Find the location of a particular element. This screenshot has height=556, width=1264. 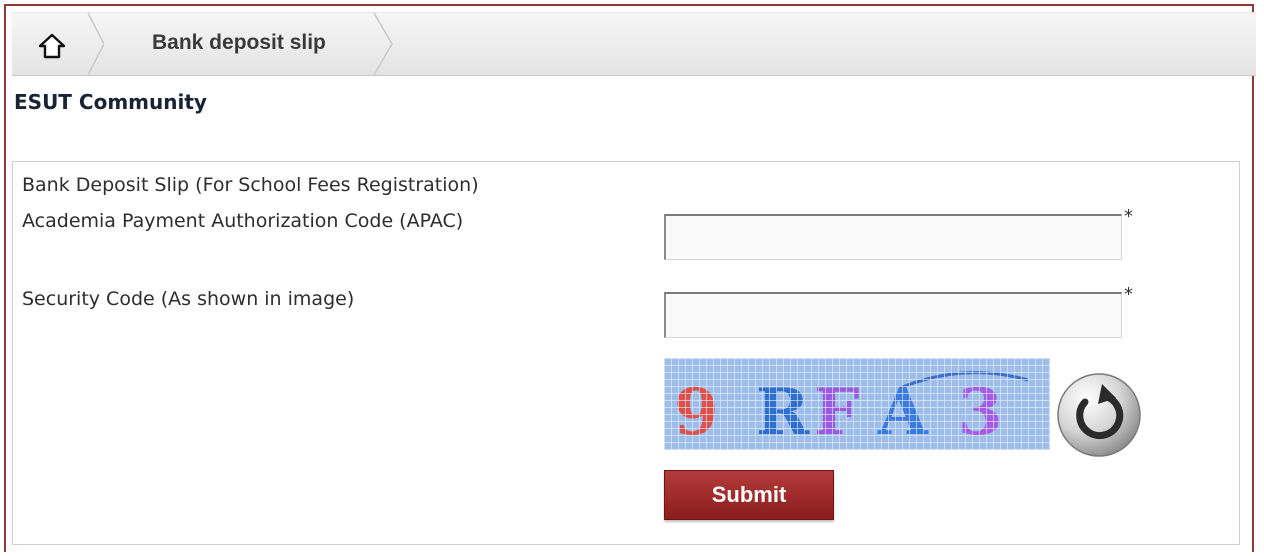

captcha-refresh-button is located at coordinates (1099, 415).